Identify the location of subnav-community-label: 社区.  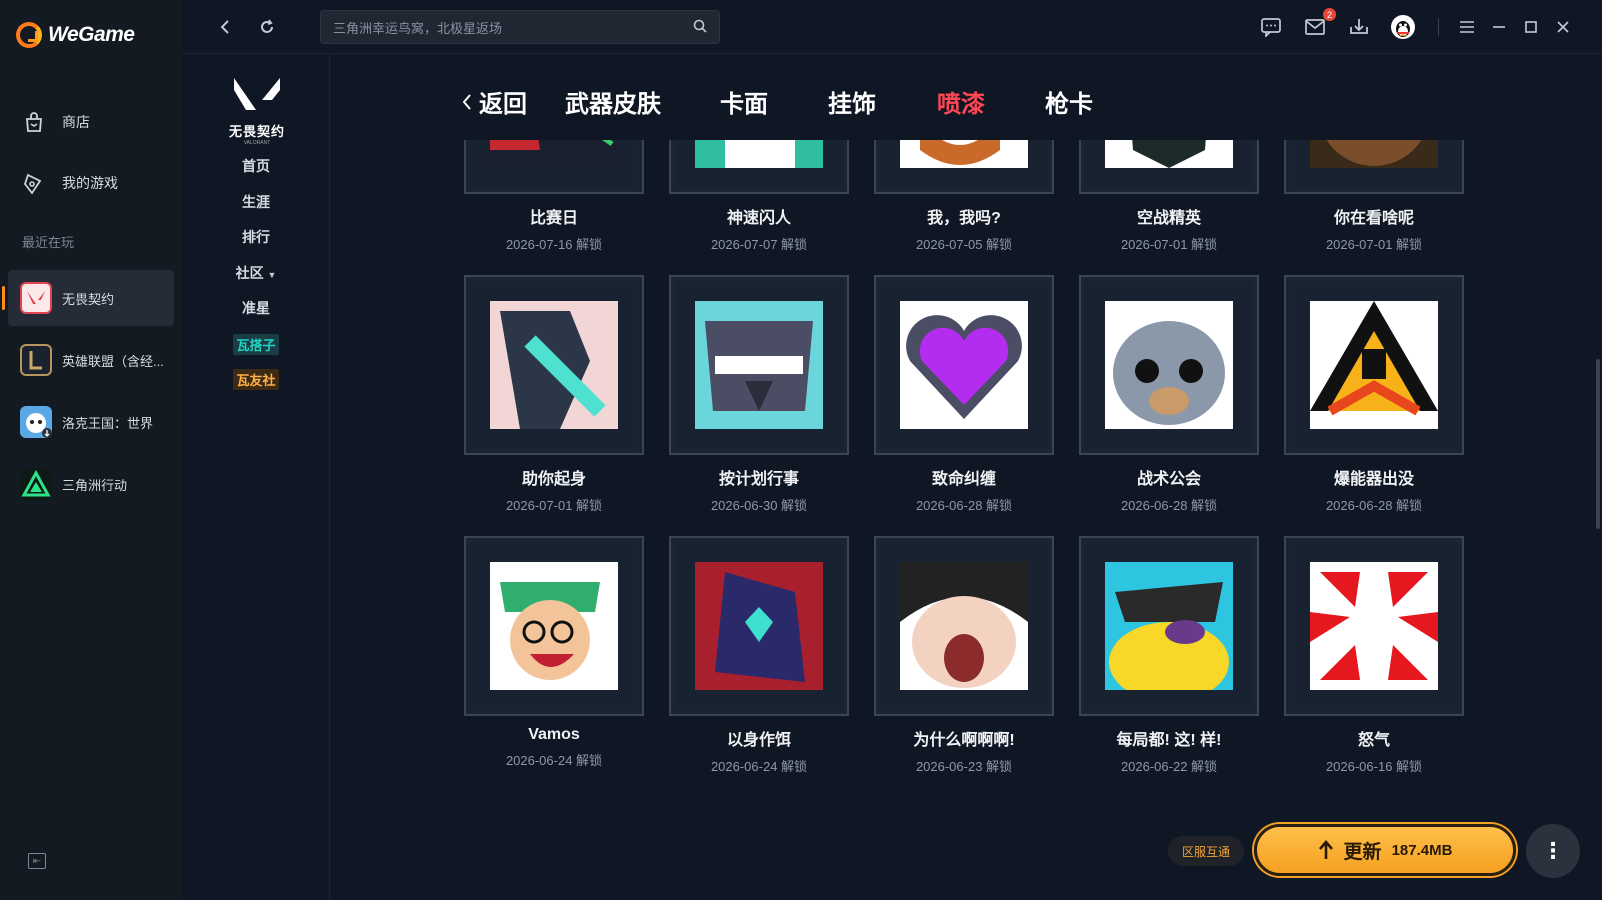
(249, 273).